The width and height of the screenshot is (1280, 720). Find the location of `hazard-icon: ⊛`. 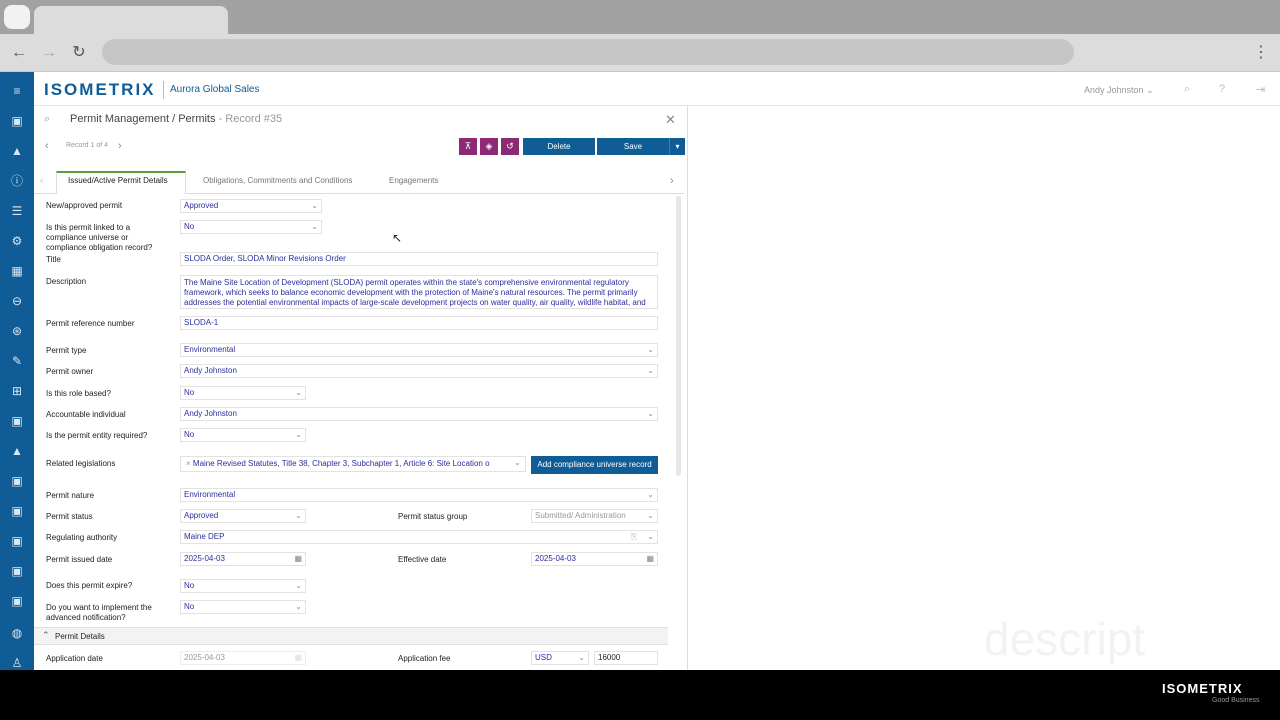

hazard-icon: ⊛ is located at coordinates (17, 331).